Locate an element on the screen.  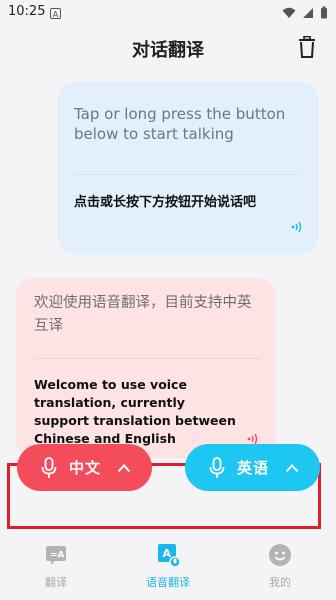
tab-voice-translate: A 语音翻译 is located at coordinates (168, 566).